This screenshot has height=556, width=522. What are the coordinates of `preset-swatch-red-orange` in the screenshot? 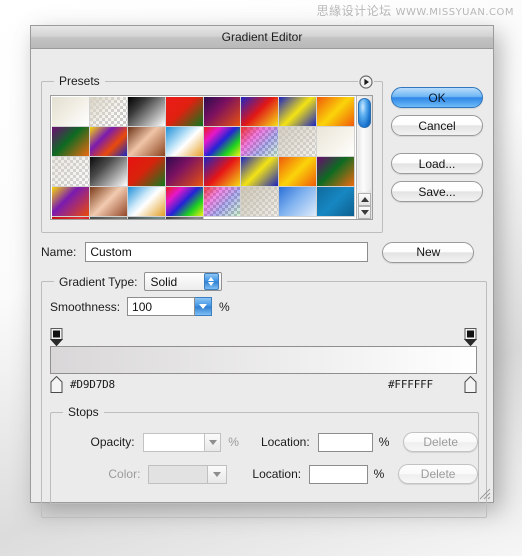 It's located at (146, 172).